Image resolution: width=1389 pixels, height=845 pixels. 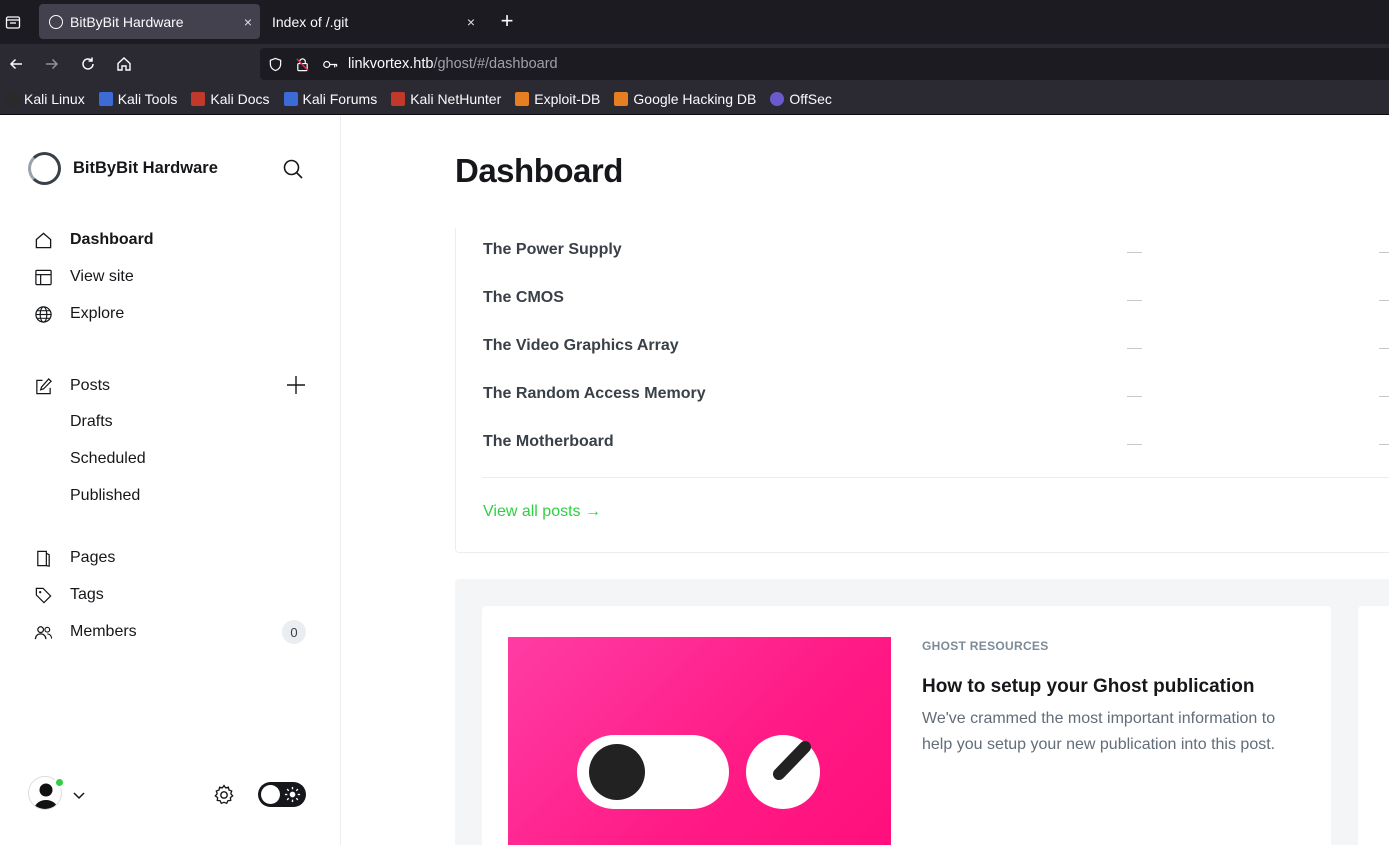 I want to click on sidebar-item-dashboard: Dashboard, so click(x=94, y=240).